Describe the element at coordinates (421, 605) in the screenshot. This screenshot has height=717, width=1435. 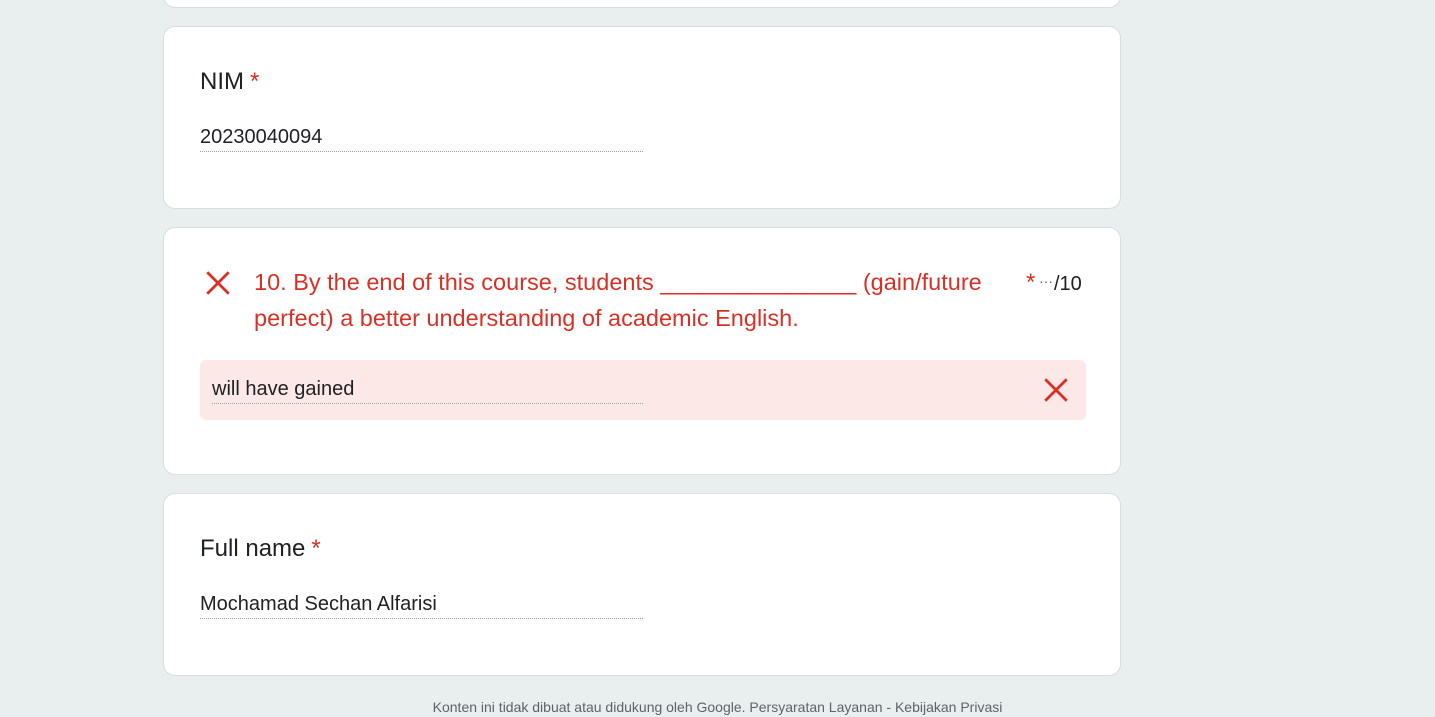
I see `full-name-answer: Mochamad Sechan Alfarisi` at that location.